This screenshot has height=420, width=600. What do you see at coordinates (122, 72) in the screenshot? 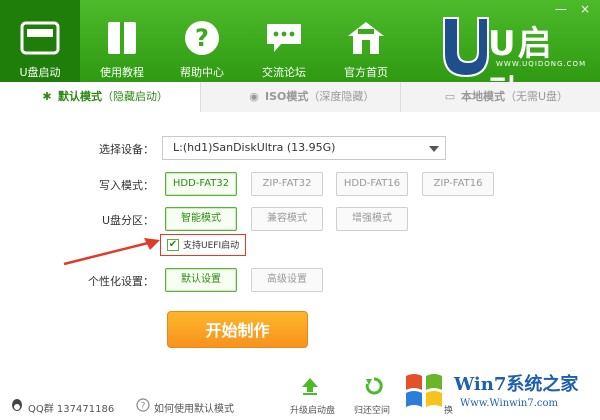
I see `nav-label-tutorial: 使用教程` at bounding box center [122, 72].